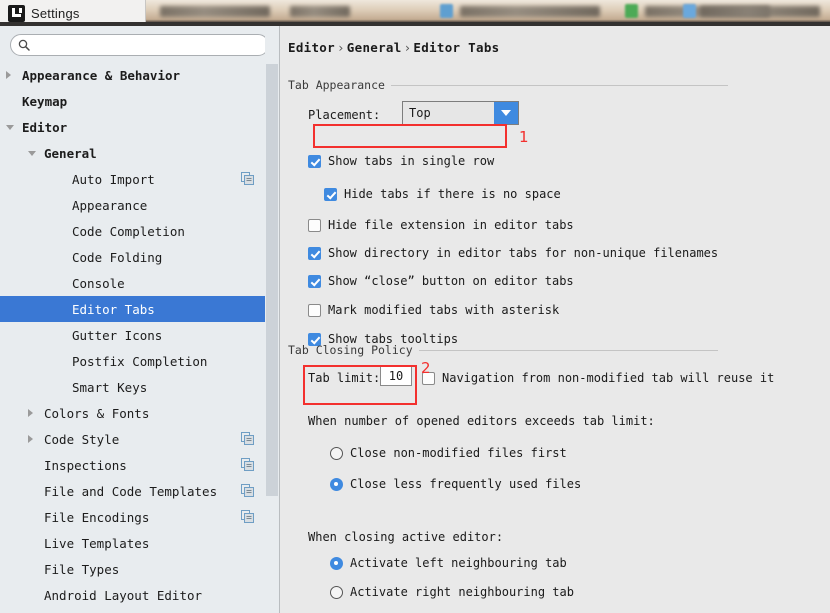 The height and width of the screenshot is (613, 830). I want to click on radio-row-close-less-frequently-used-files: Close less frequently used files, so click(455, 484).